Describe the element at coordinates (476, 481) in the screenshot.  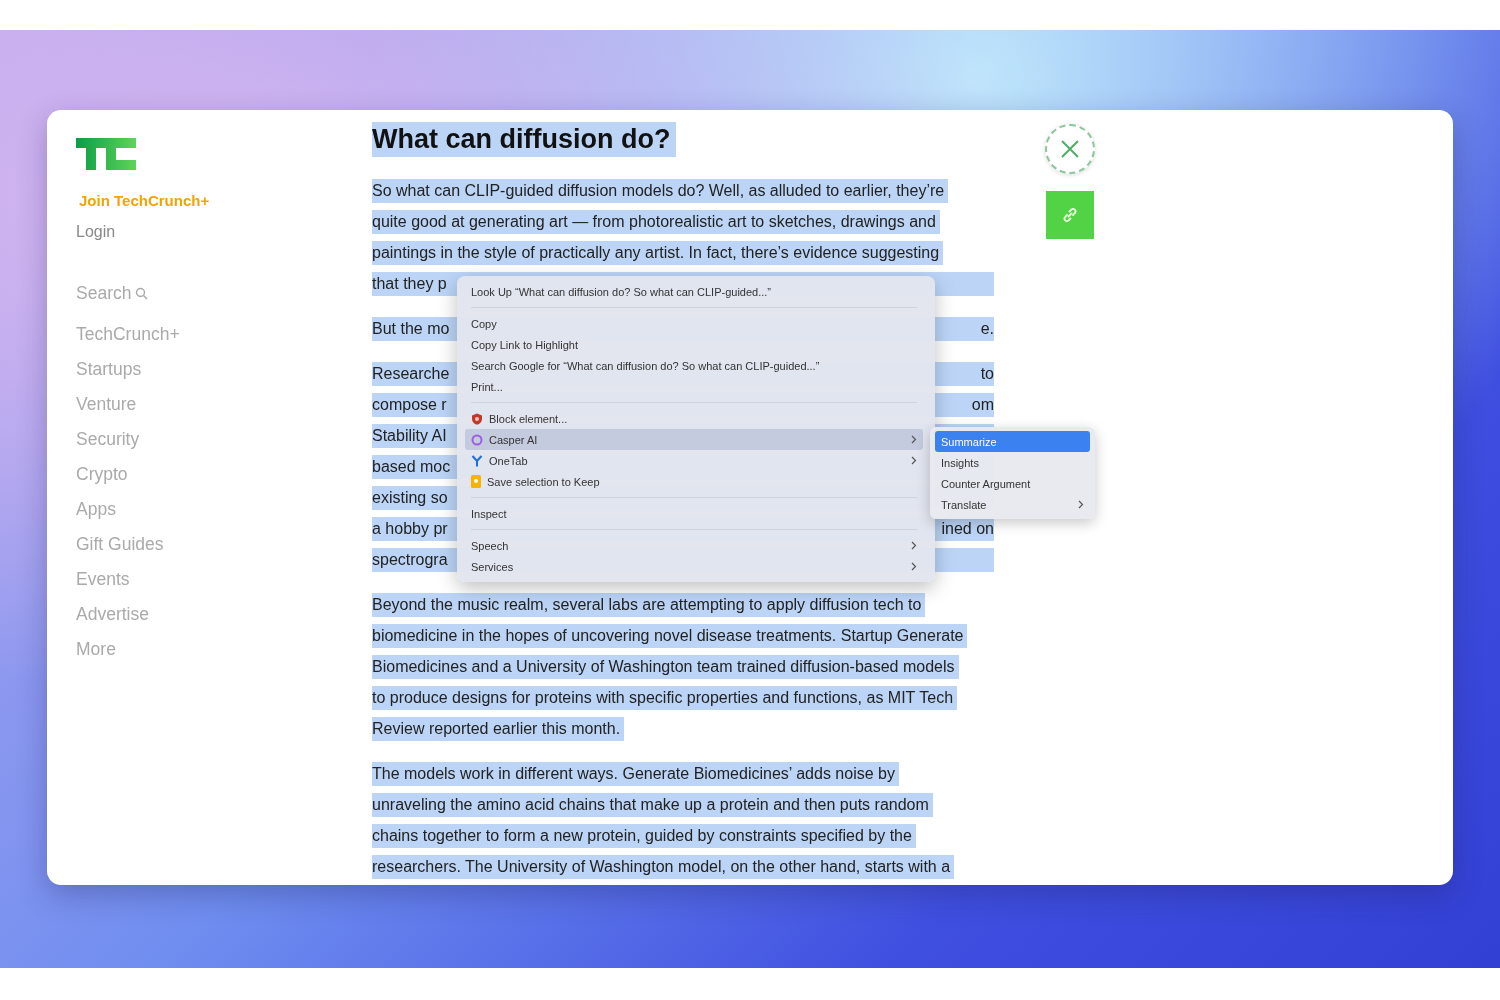
I see `note-icon` at that location.